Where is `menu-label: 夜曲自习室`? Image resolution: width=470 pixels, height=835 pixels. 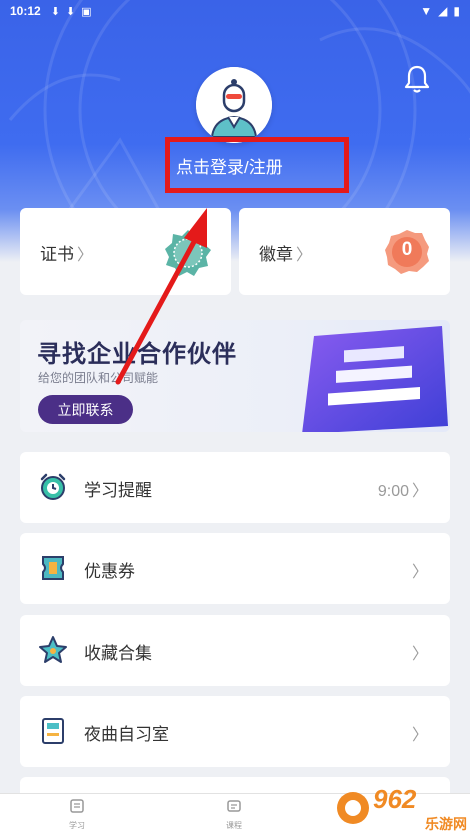 menu-label: 夜曲自习室 is located at coordinates (126, 734).